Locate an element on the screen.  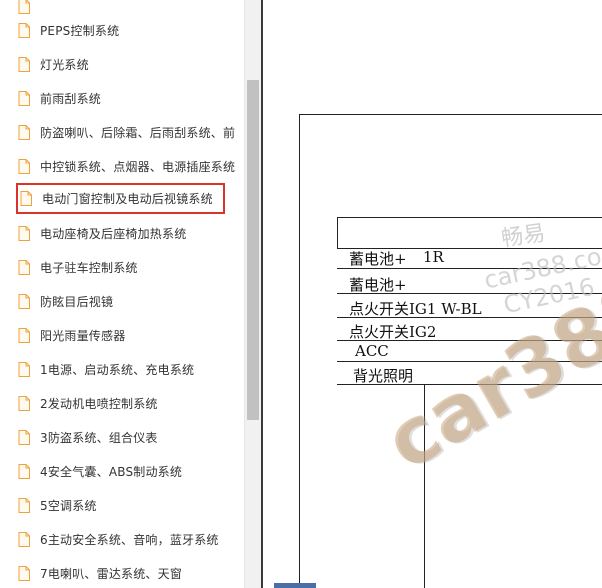
file-item-label: 电动座椅及后座椅加热系统 is located at coordinates (113, 233).